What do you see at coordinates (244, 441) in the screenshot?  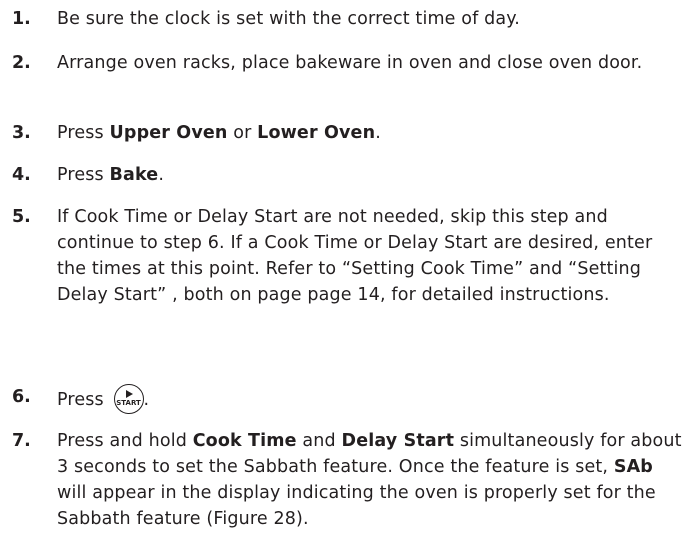 I see `cook-time-key-label: Cook Time` at bounding box center [244, 441].